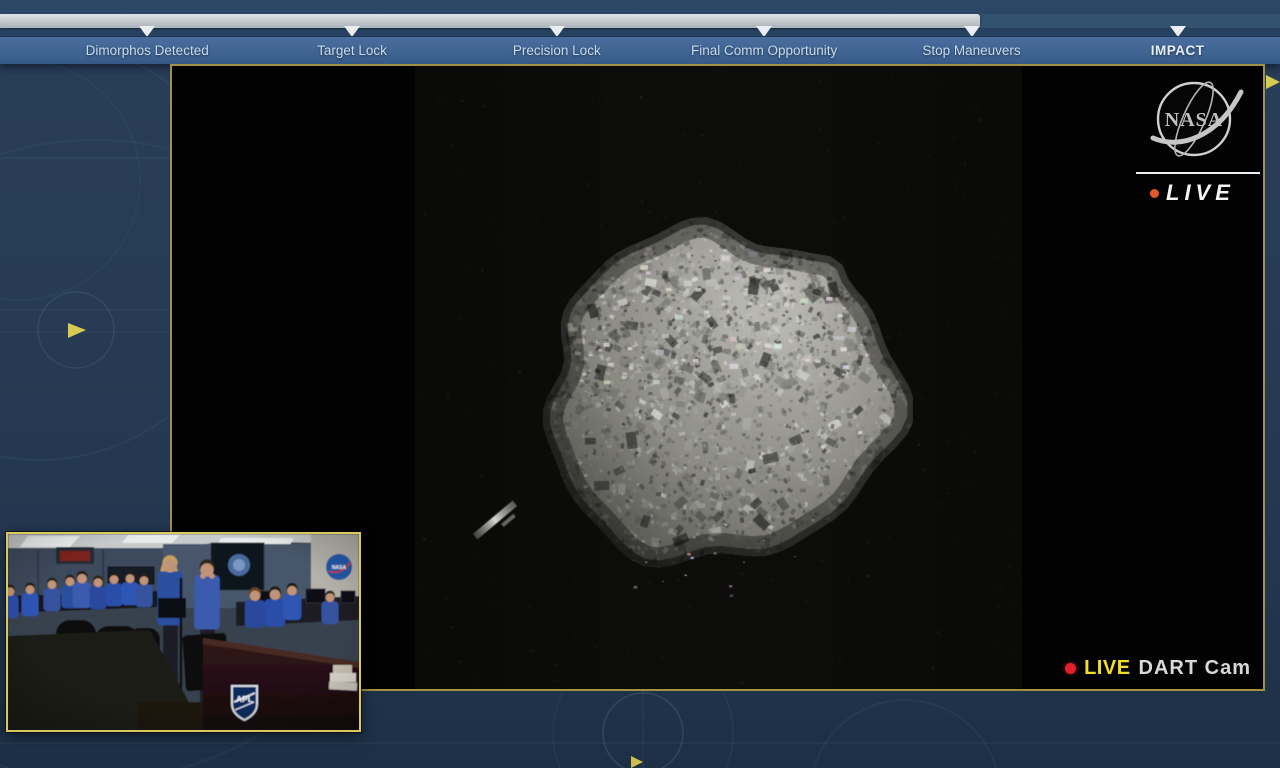 The height and width of the screenshot is (768, 1280). Describe the element at coordinates (1107, 668) in the screenshot. I see `camera-live-label: LIVE` at that location.